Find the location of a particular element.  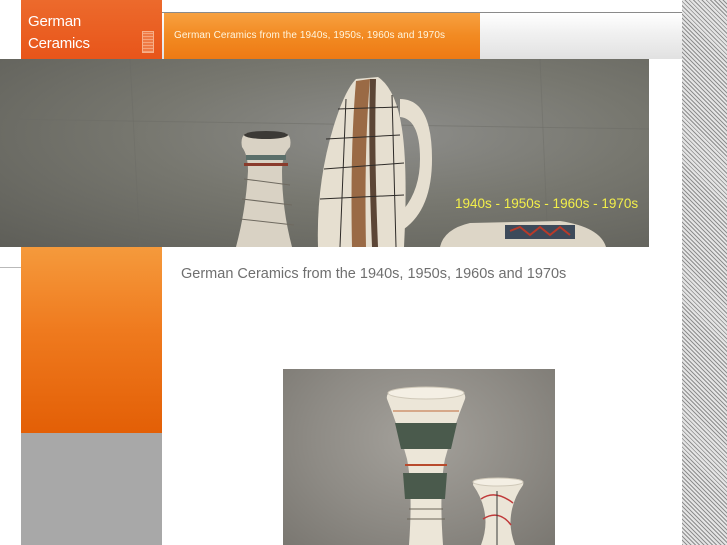

logo-line-1: German is located at coordinates (54, 21).